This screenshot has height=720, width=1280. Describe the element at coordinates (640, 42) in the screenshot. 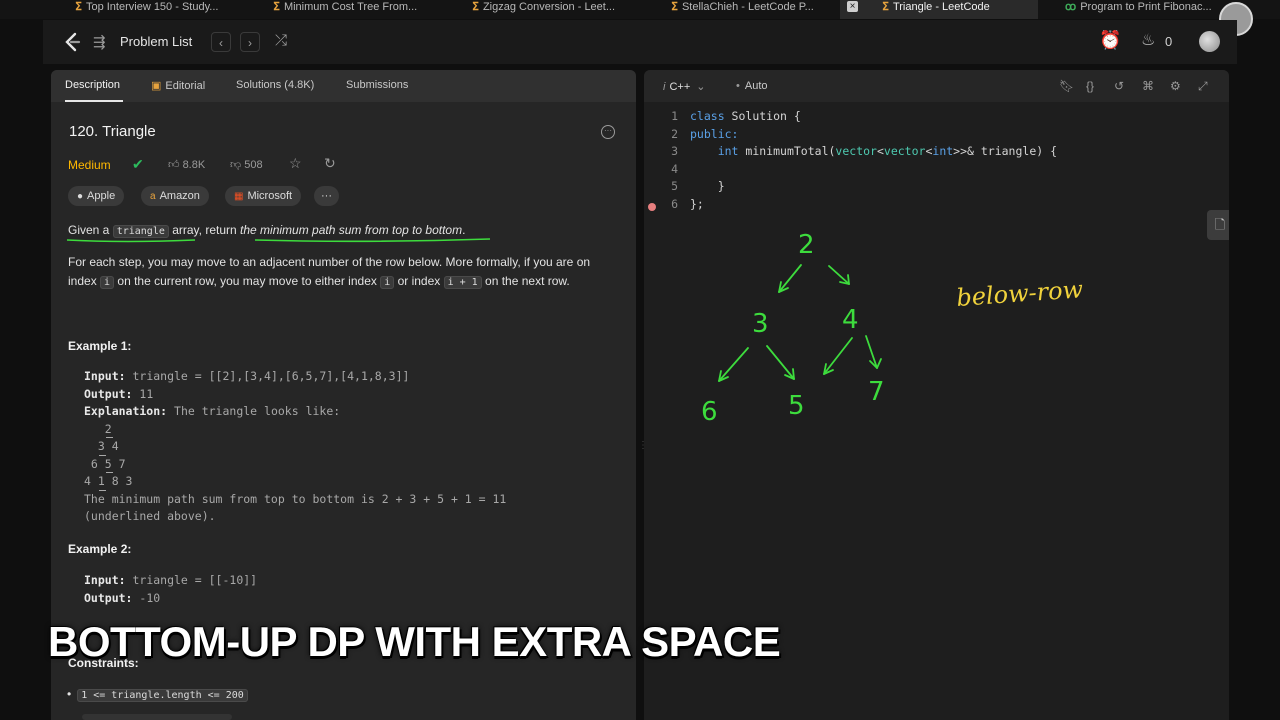

I see `top-nav: ⇶ Problem List ‹ › ⤮ ⏰ ♨ 0` at that location.